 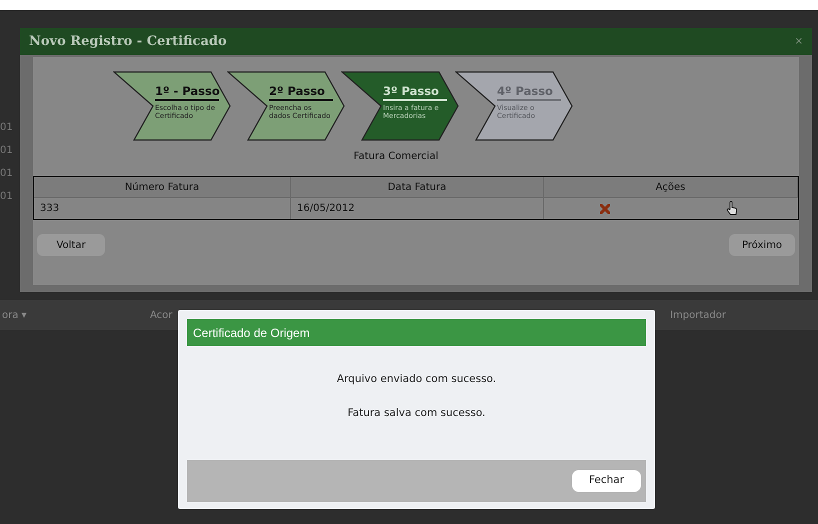 I want to click on table-cell: 333, so click(x=162, y=208).